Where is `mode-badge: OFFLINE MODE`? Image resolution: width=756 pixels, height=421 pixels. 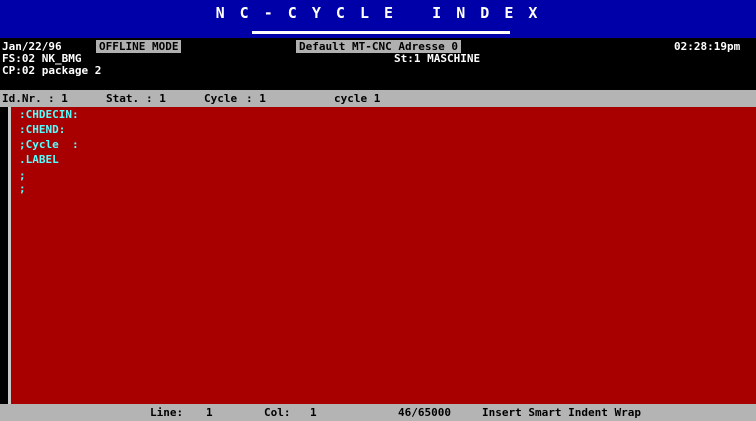
mode-badge: OFFLINE MODE is located at coordinates (139, 46).